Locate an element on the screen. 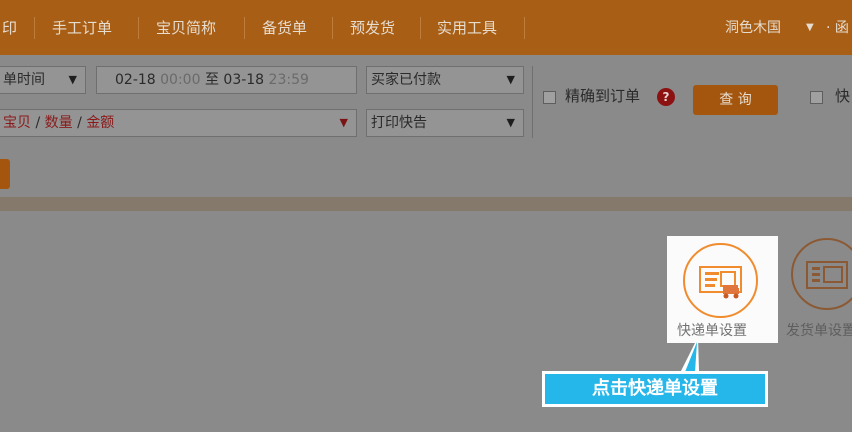 The image size is (852, 432). exact-order-label: 精确到订单 is located at coordinates (603, 96).